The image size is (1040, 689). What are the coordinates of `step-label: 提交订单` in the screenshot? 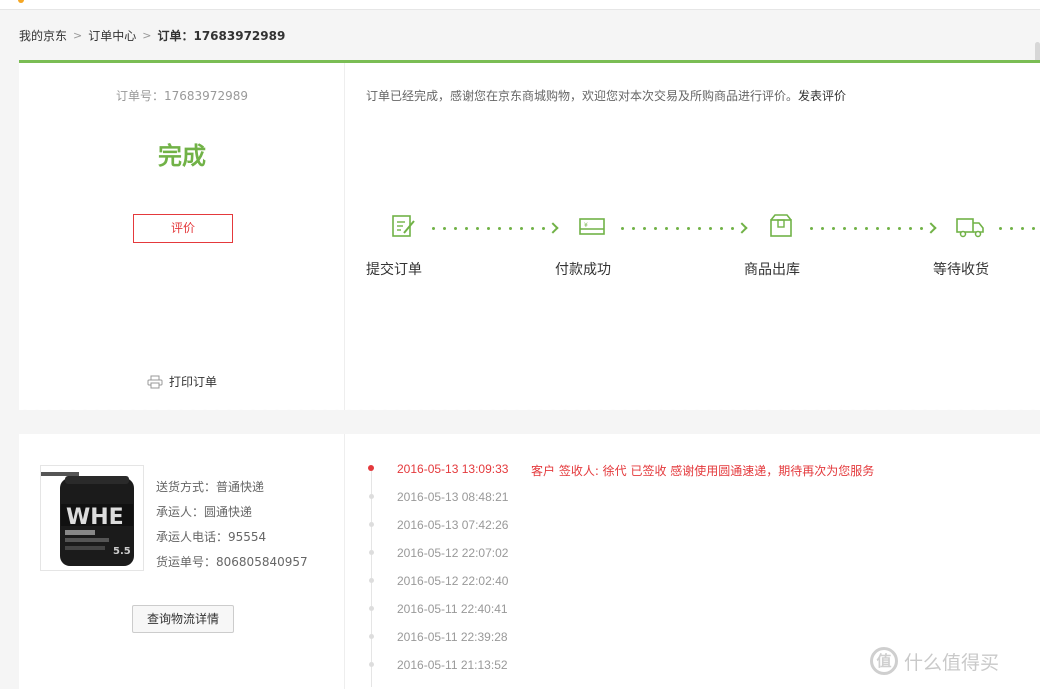 It's located at (394, 270).